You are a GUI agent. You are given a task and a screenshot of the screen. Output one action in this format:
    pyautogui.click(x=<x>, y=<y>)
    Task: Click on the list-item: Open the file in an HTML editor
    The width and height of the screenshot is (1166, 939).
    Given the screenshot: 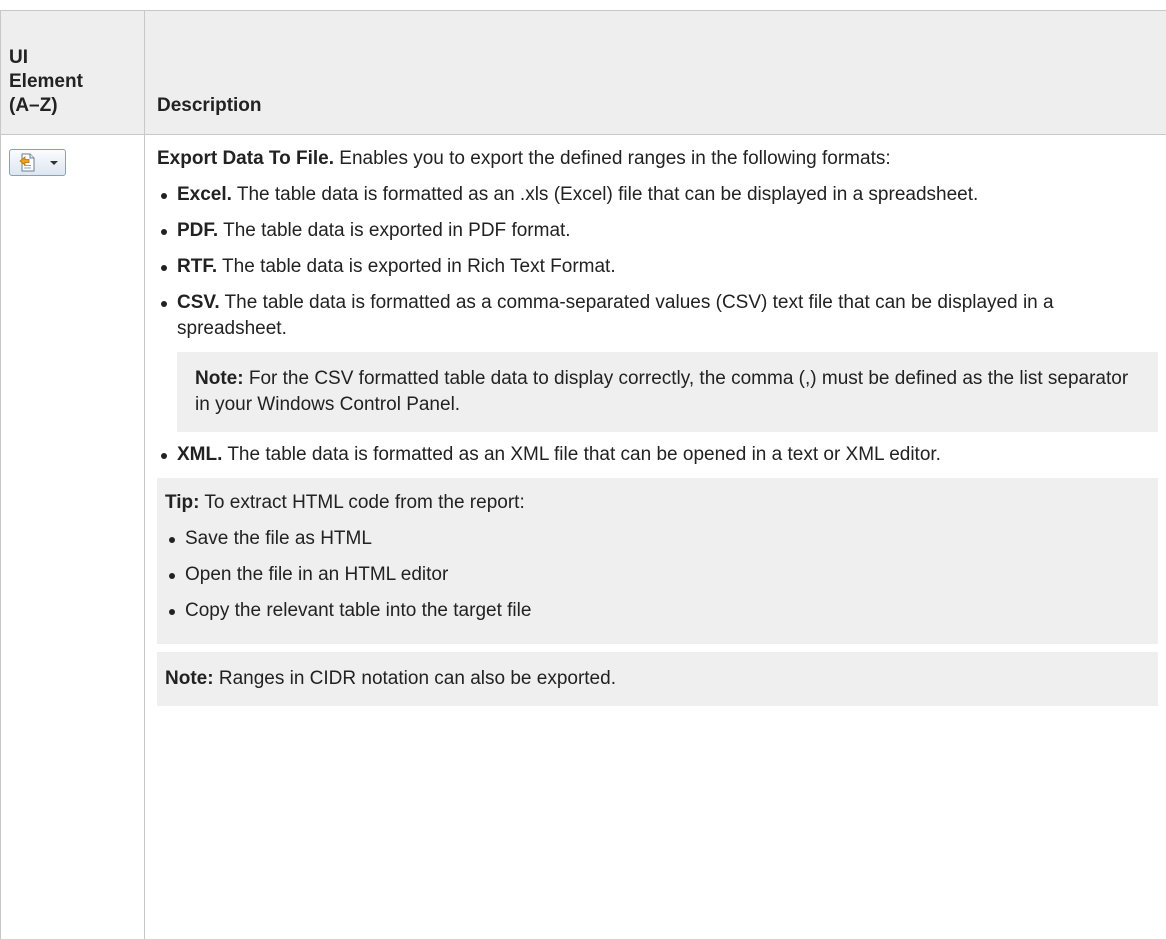 What is the action you would take?
    pyautogui.click(x=651, y=575)
    